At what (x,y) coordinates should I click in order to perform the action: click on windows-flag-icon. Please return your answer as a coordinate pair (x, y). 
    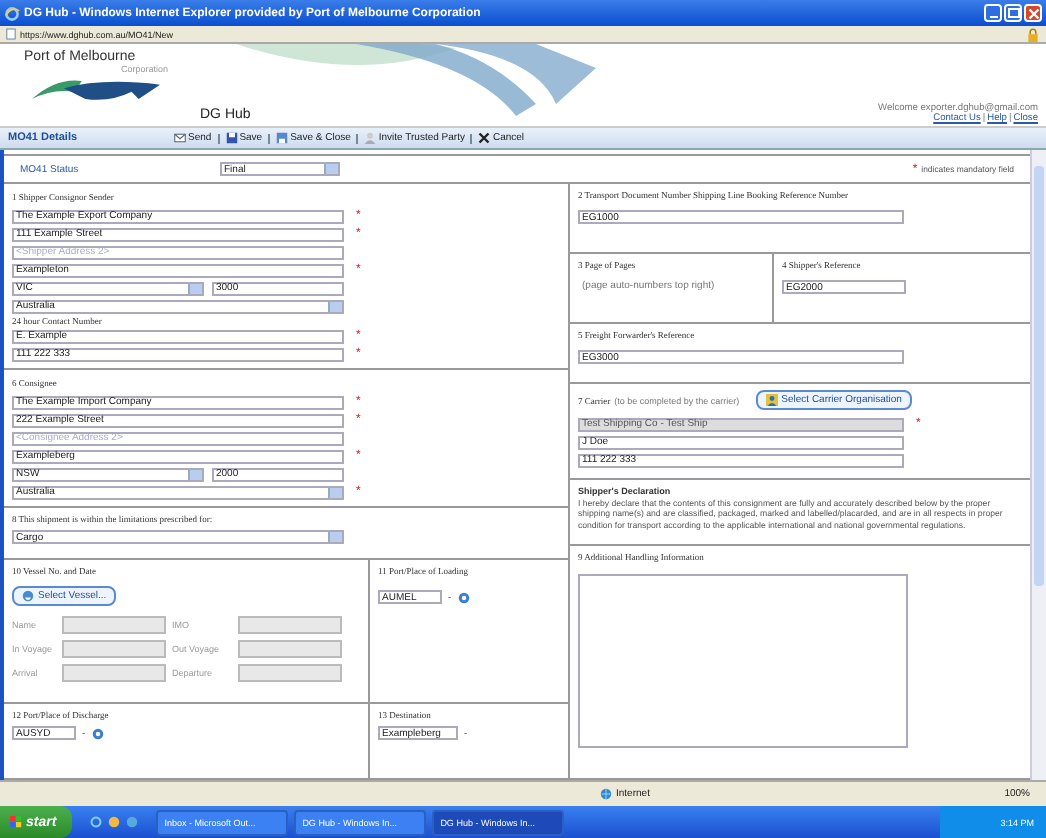
    Looking at the image, I should click on (16, 822).